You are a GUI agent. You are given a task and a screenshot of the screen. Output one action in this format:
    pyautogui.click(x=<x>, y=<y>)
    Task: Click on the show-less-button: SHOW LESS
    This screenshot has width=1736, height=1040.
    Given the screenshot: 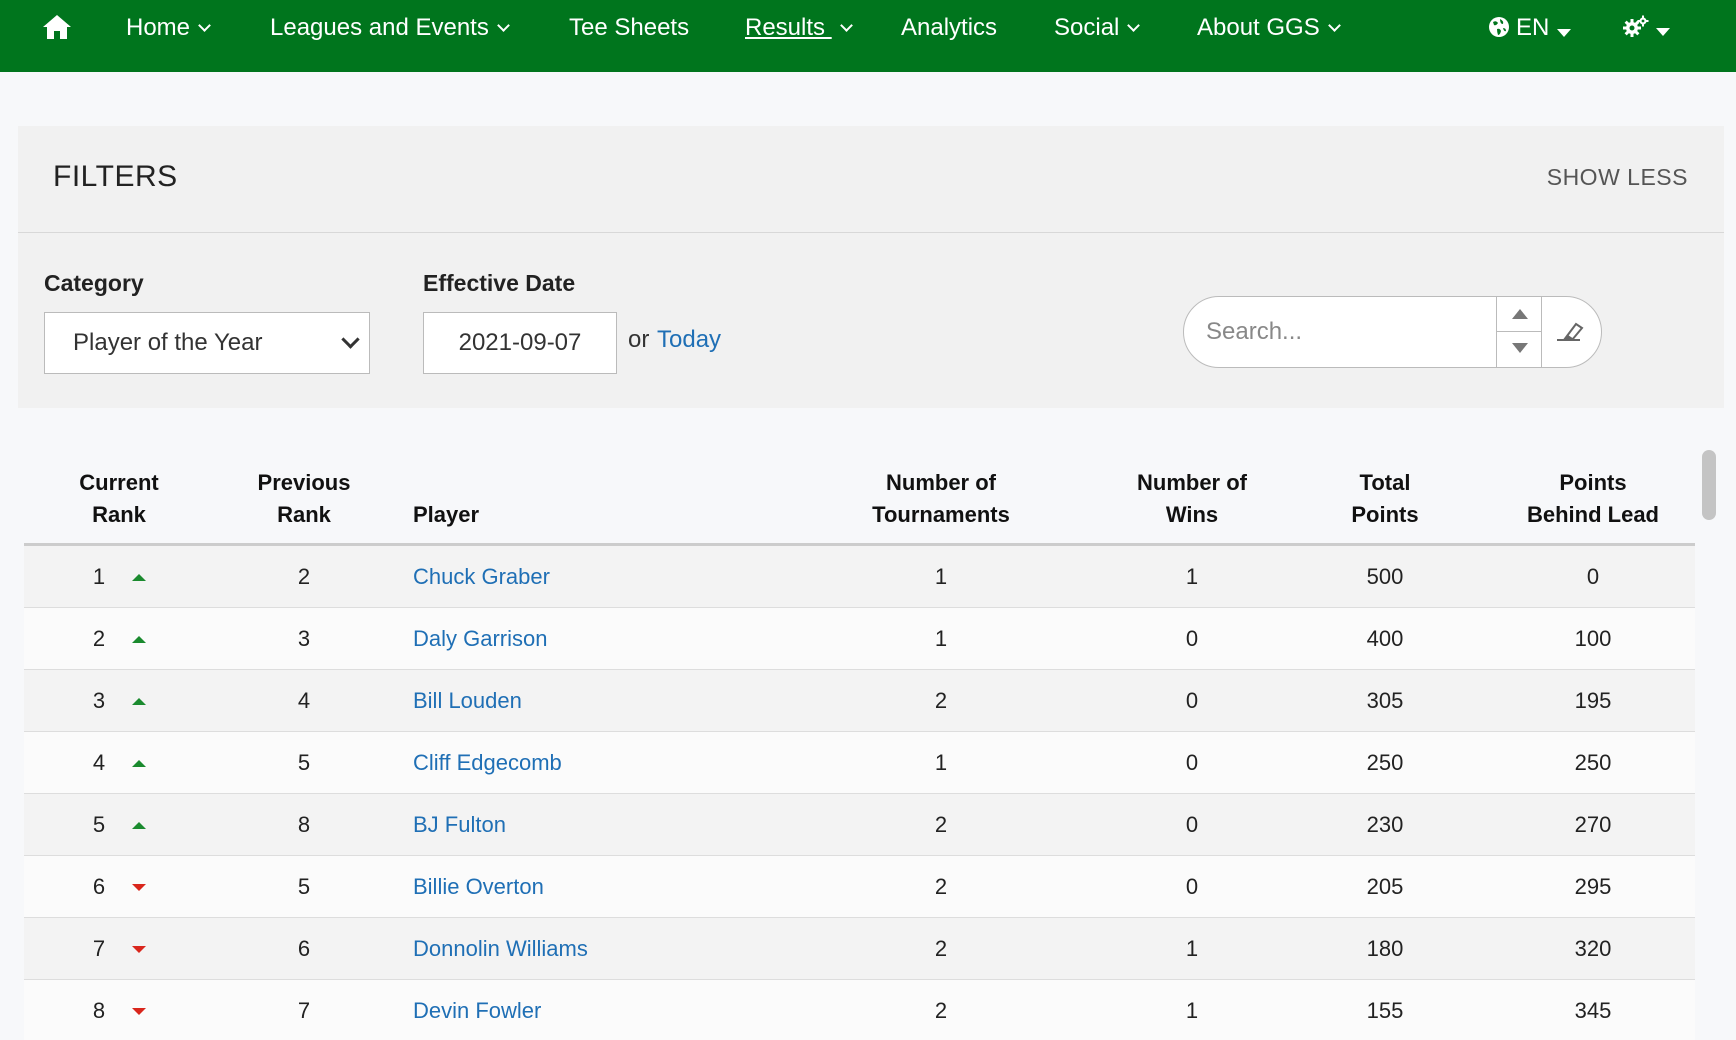 What is the action you would take?
    pyautogui.click(x=1617, y=177)
    